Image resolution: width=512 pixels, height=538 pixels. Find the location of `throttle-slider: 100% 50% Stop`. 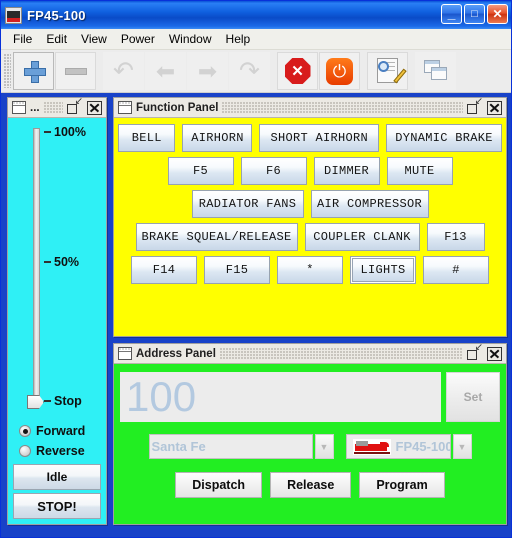

throttle-slider: 100% 50% Stop is located at coordinates (57, 271).